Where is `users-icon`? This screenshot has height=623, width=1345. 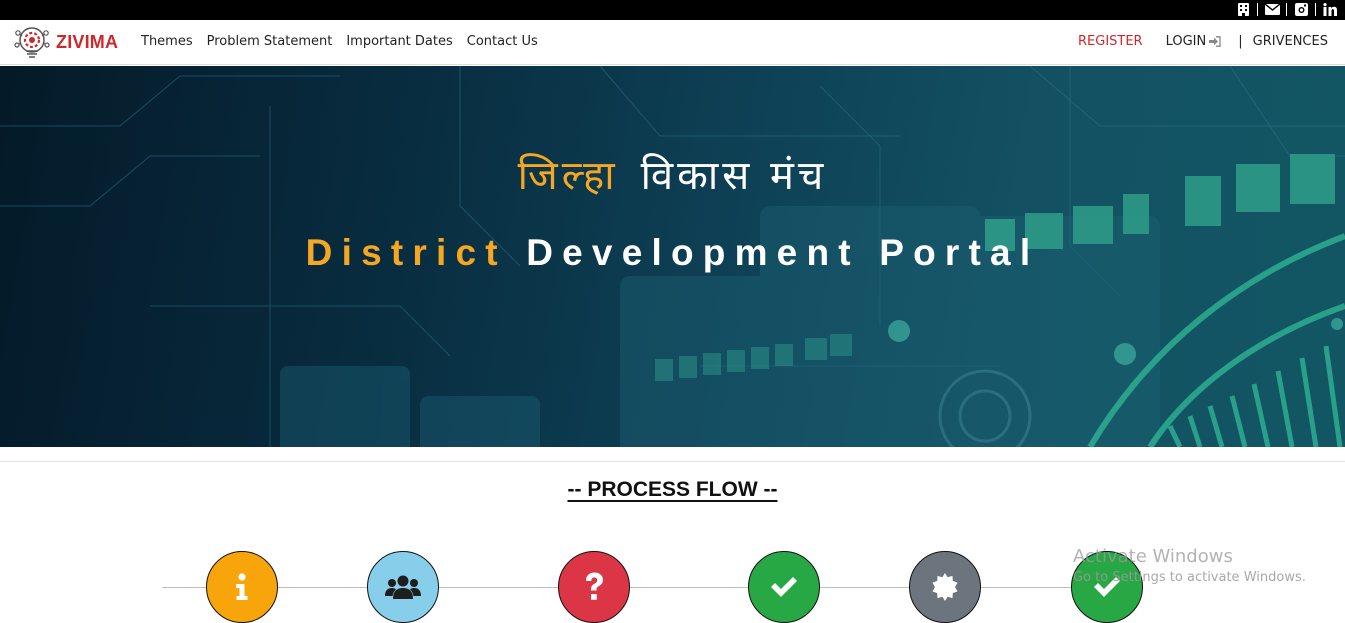 users-icon is located at coordinates (403, 587).